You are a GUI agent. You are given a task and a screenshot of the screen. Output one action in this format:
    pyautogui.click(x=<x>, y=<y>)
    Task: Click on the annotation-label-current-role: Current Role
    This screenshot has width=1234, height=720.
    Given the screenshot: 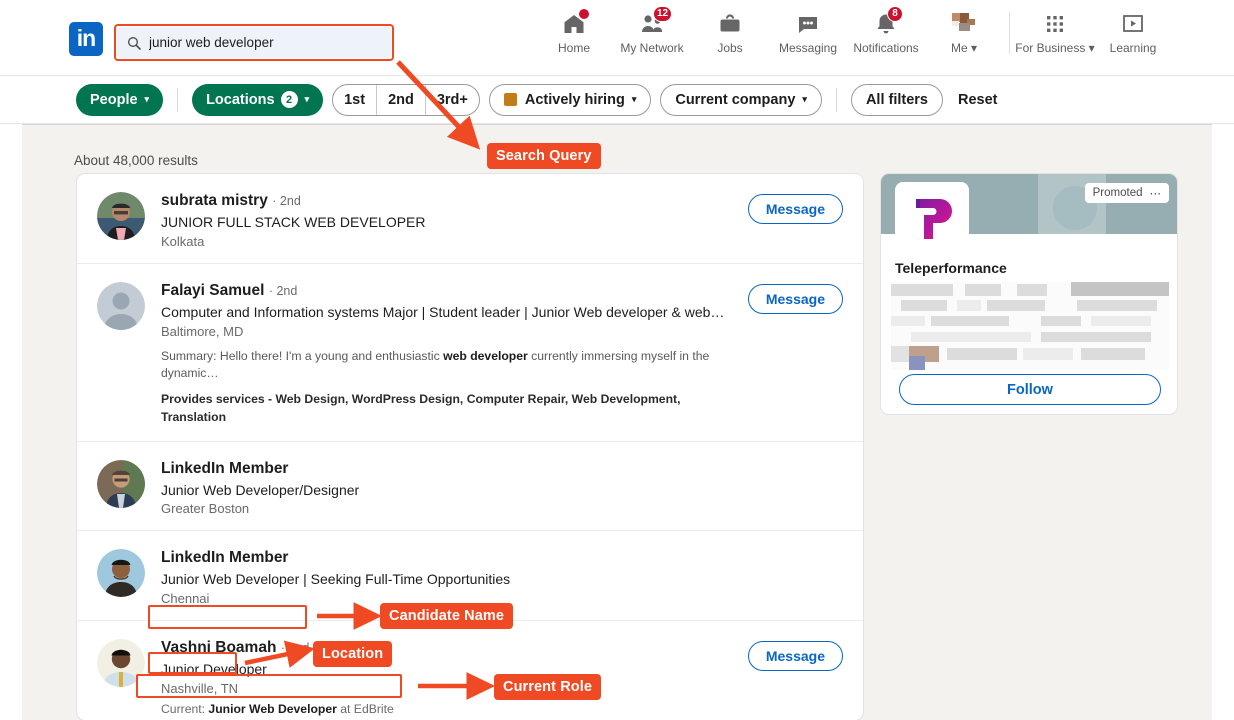 What is the action you would take?
    pyautogui.click(x=548, y=687)
    